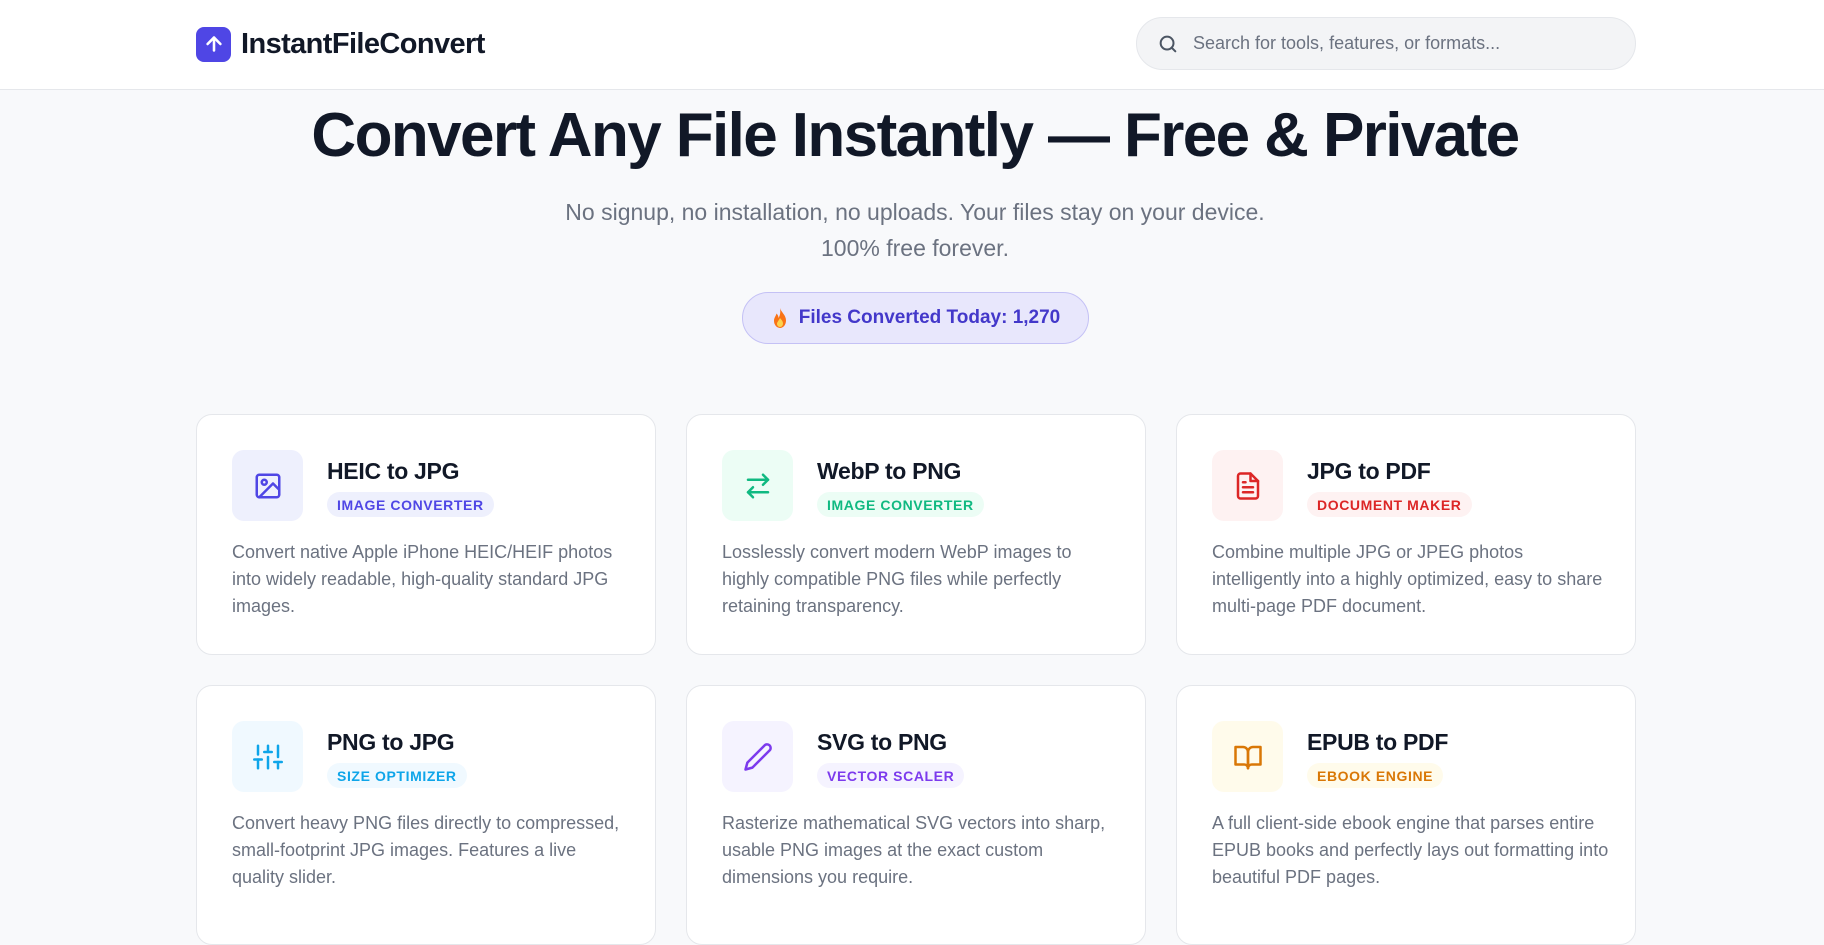  I want to click on tool-card-title: EPUB to PDF, so click(1378, 742).